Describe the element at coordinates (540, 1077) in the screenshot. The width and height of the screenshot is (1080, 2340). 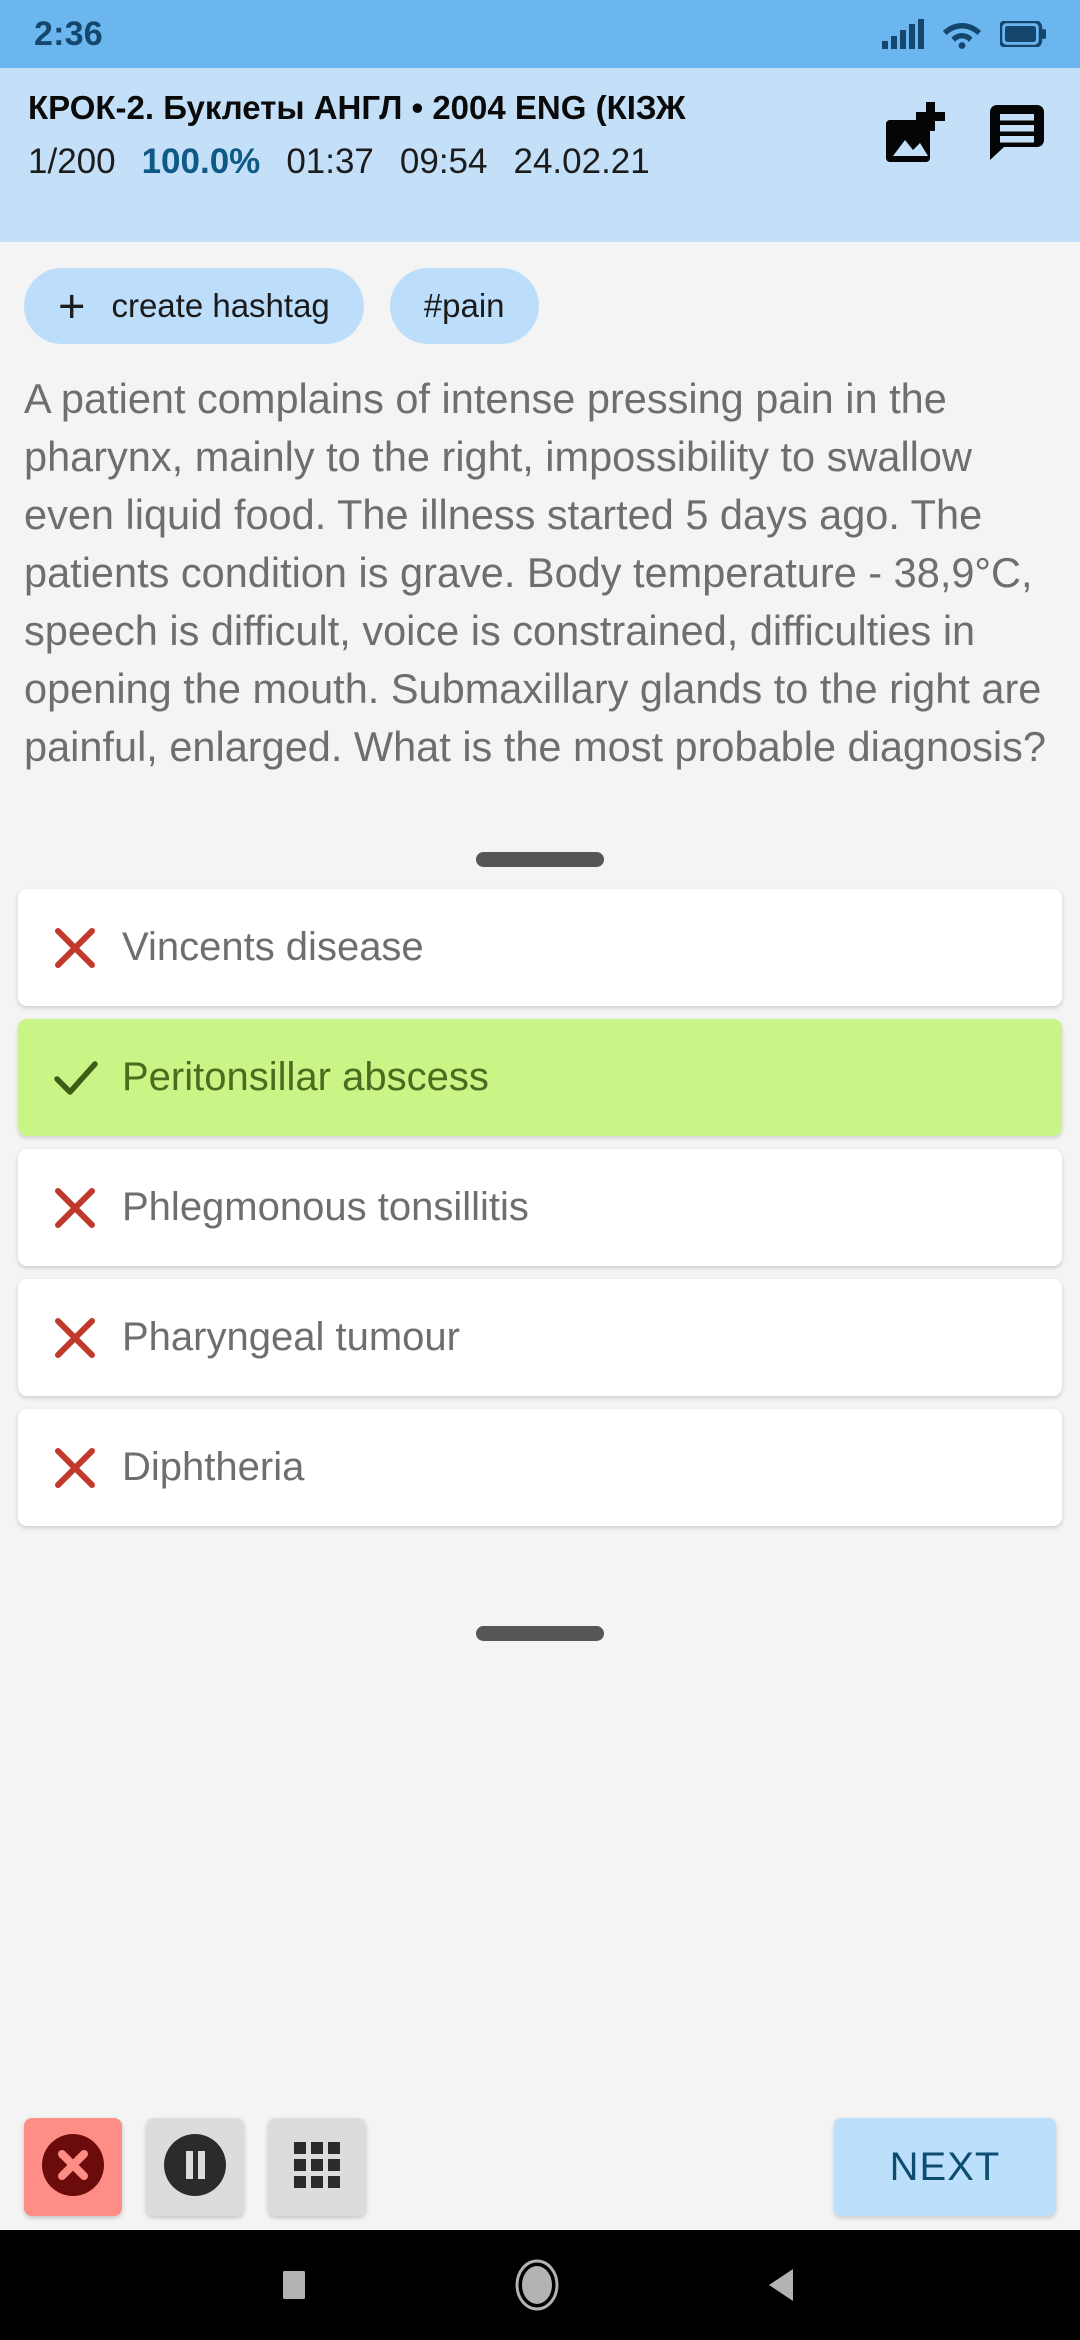
I see `answer-option: Peritonsillar abscess` at that location.